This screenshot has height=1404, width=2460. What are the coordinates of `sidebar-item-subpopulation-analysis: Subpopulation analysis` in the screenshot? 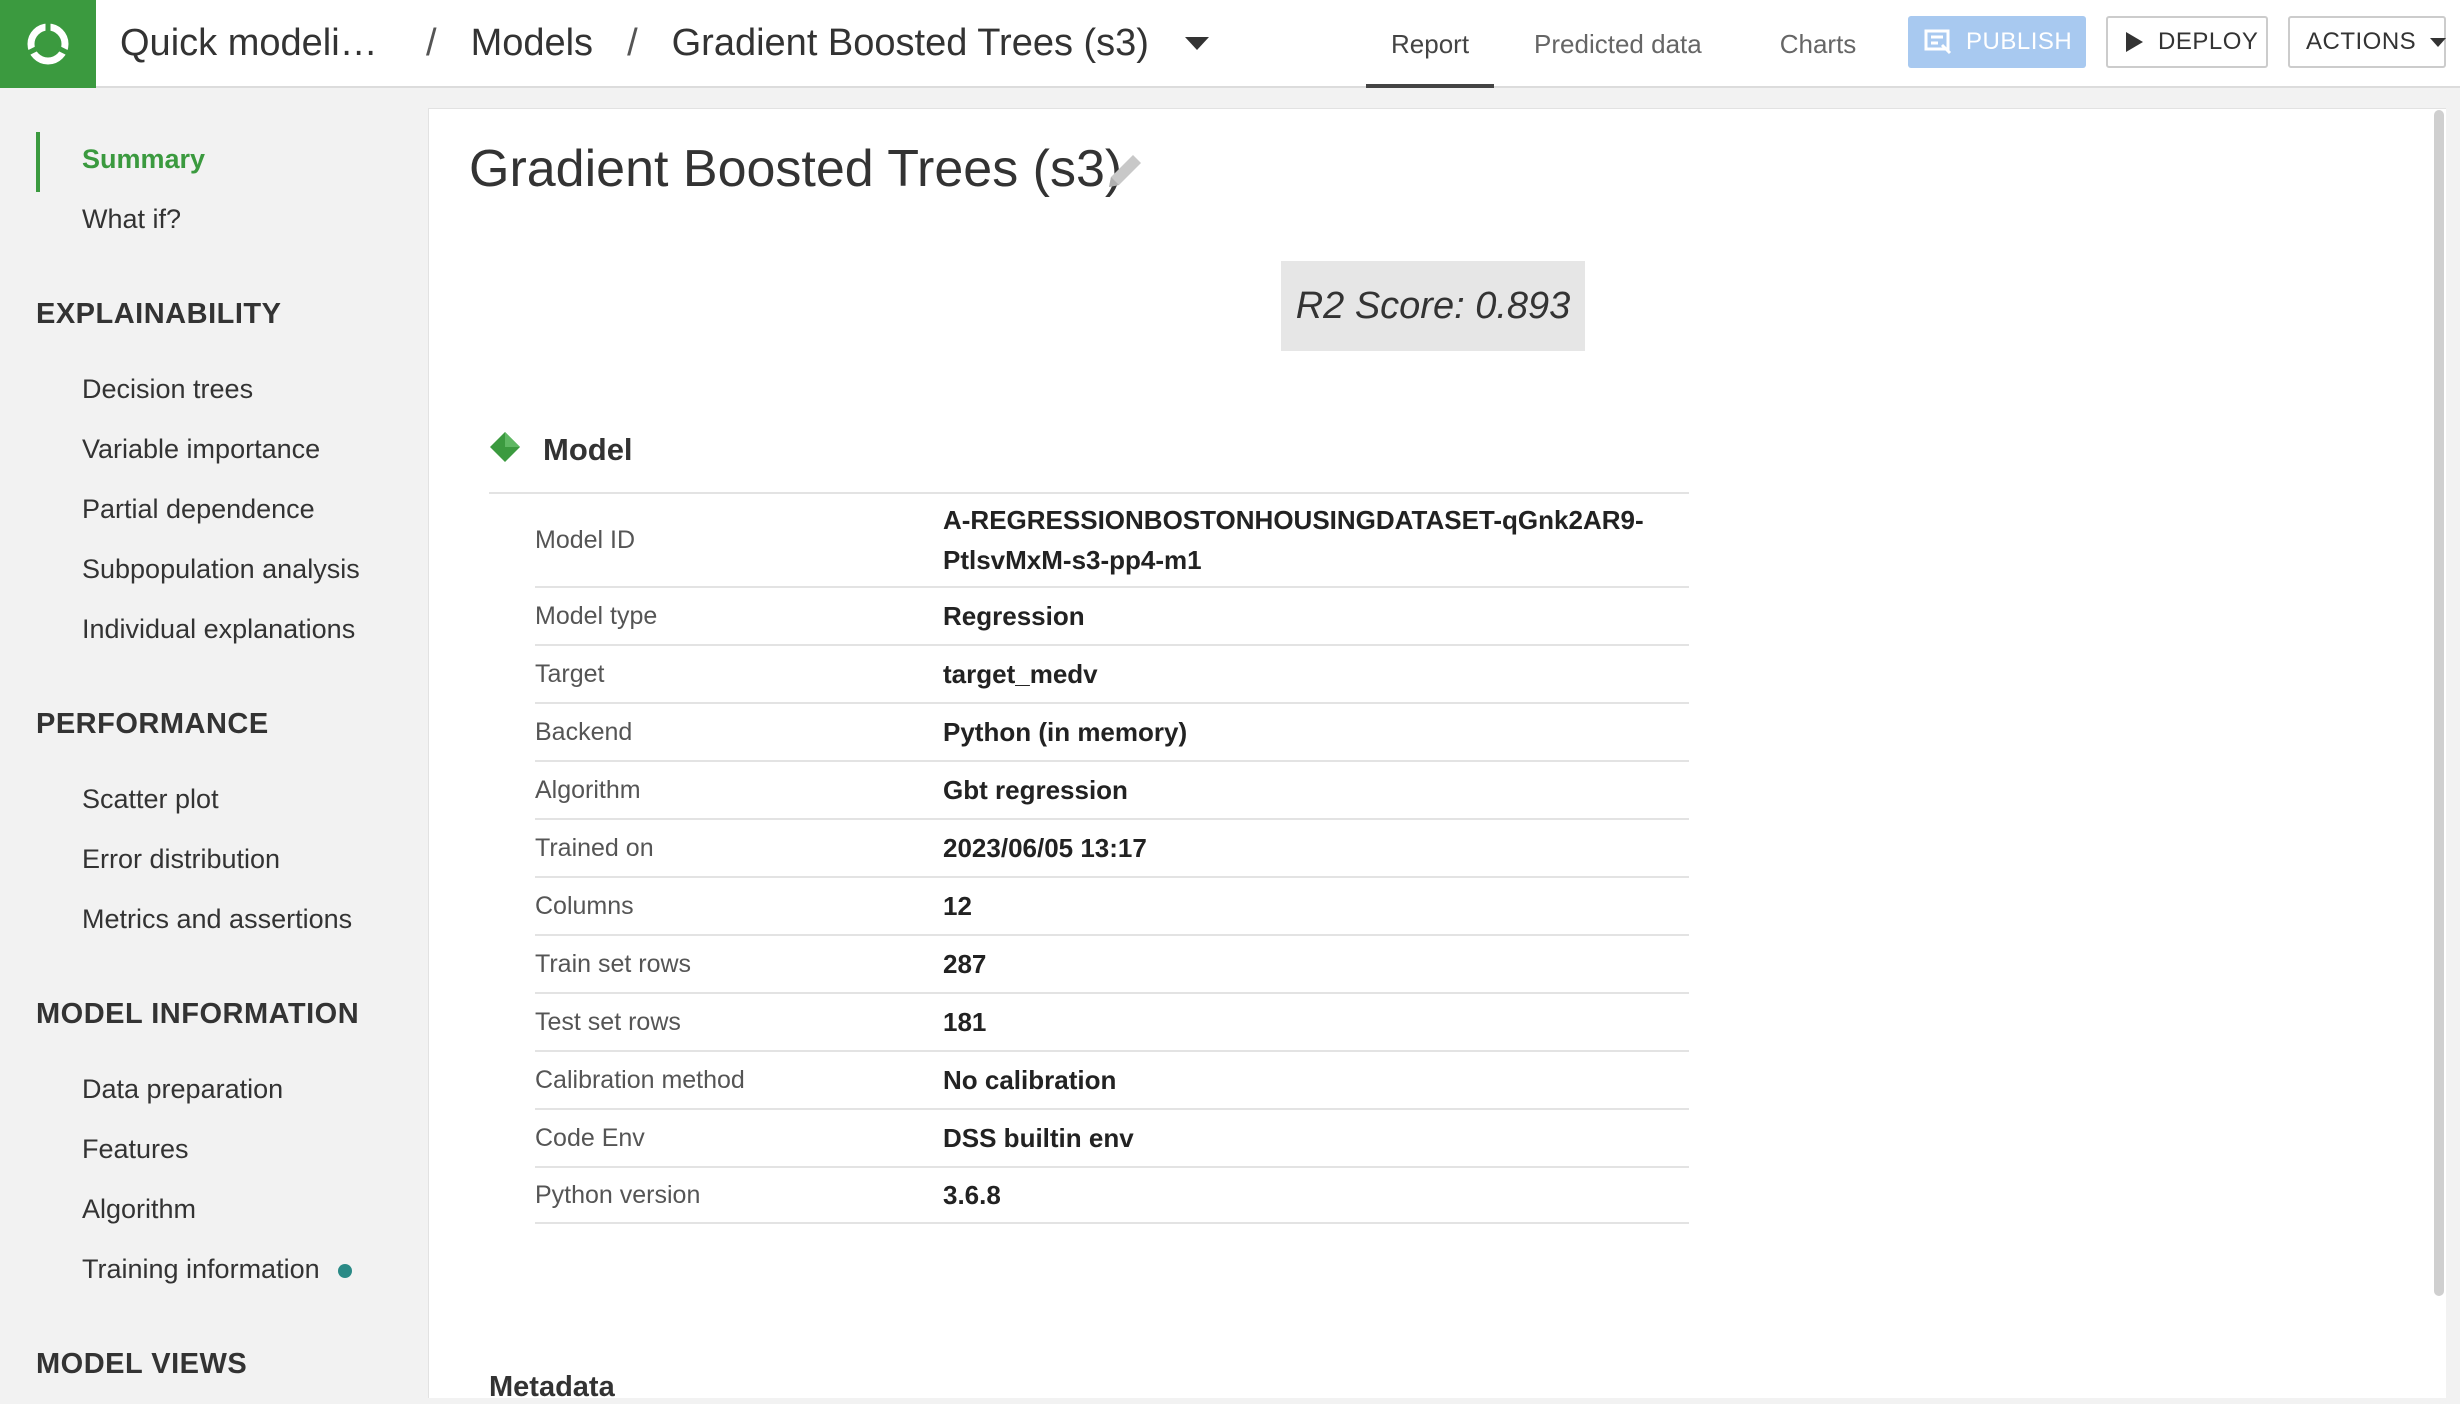 It's located at (221, 569).